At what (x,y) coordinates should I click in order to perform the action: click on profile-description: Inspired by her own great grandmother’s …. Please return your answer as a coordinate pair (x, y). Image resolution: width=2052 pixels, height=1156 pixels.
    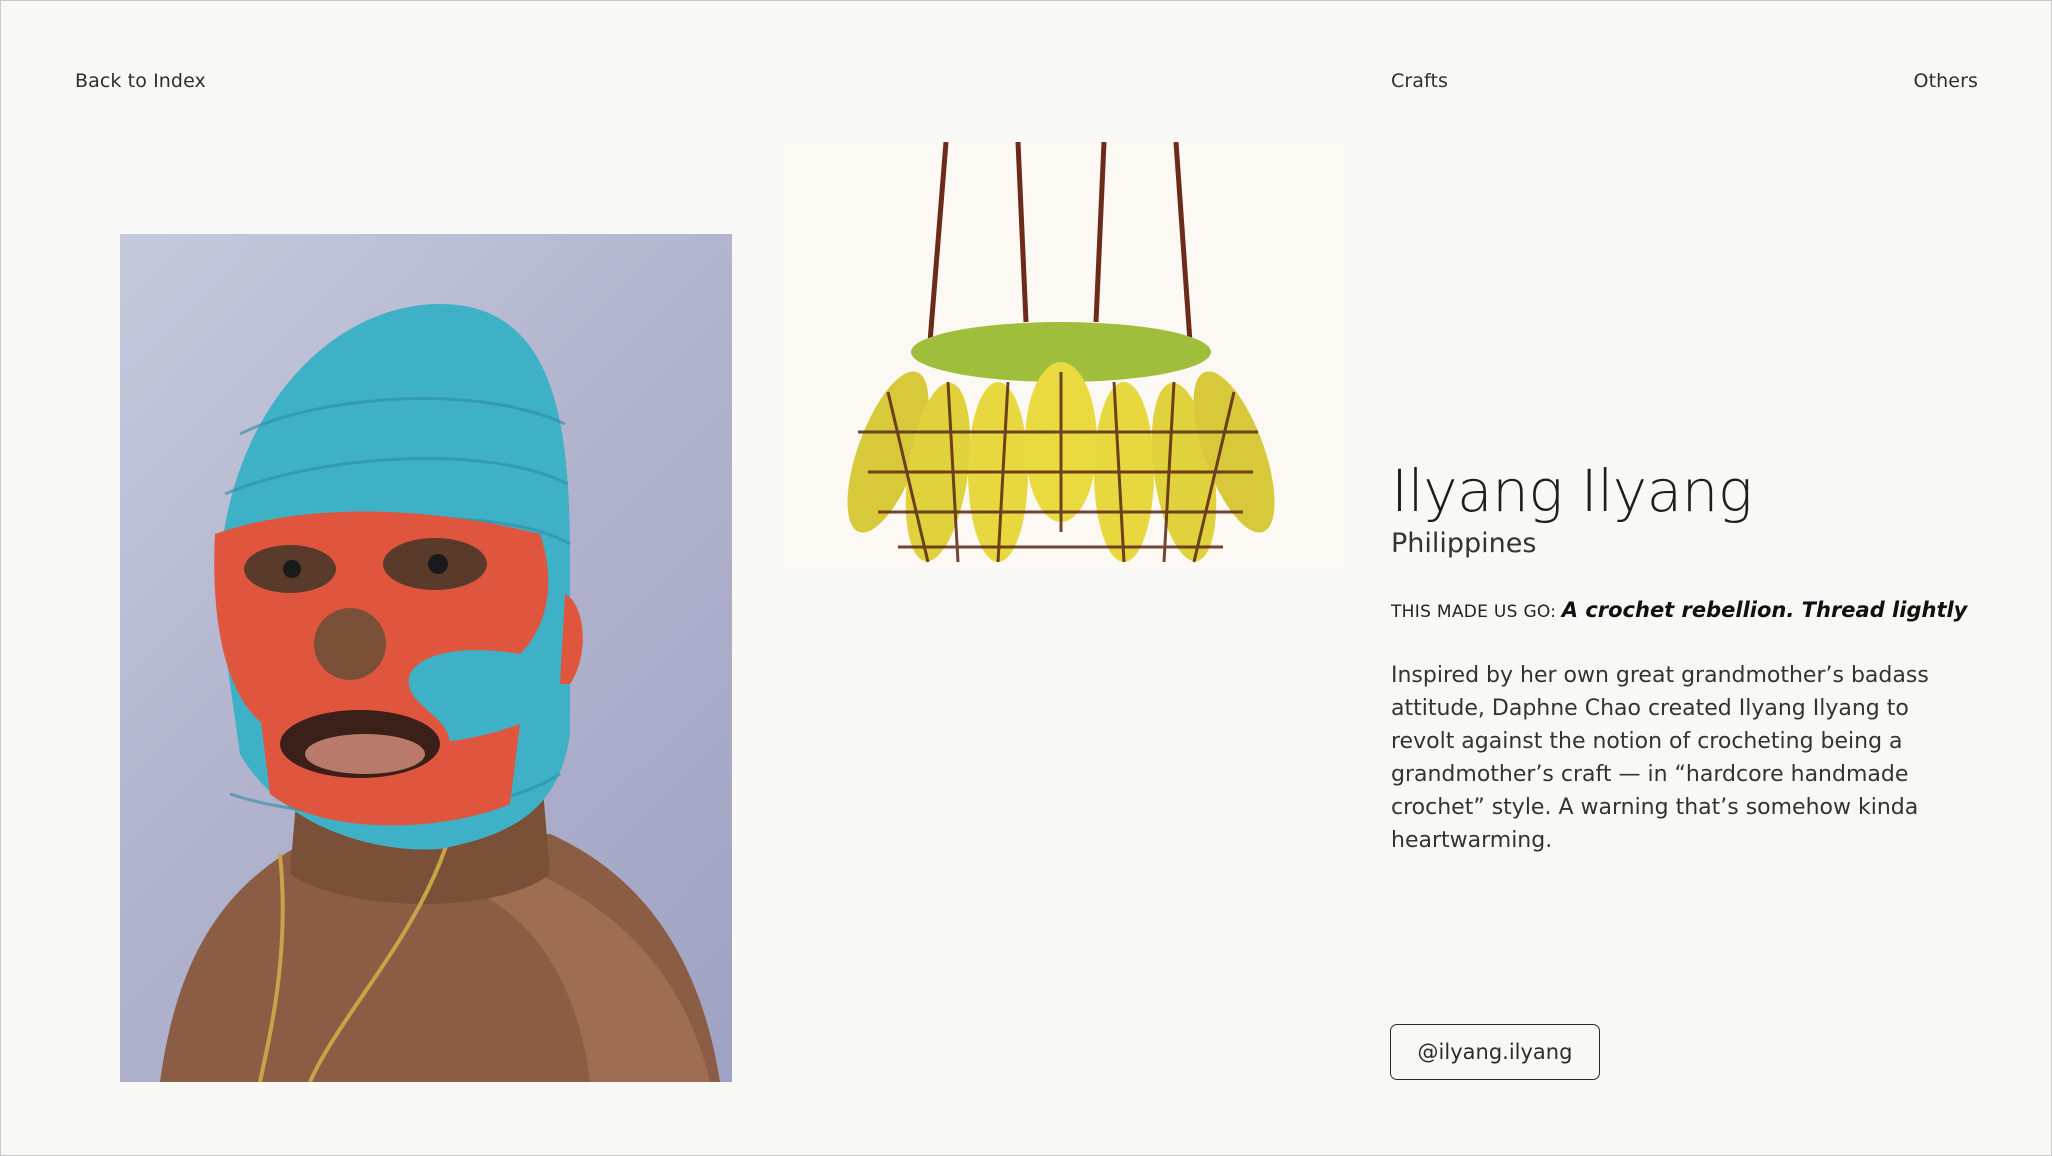
    Looking at the image, I should click on (1660, 758).